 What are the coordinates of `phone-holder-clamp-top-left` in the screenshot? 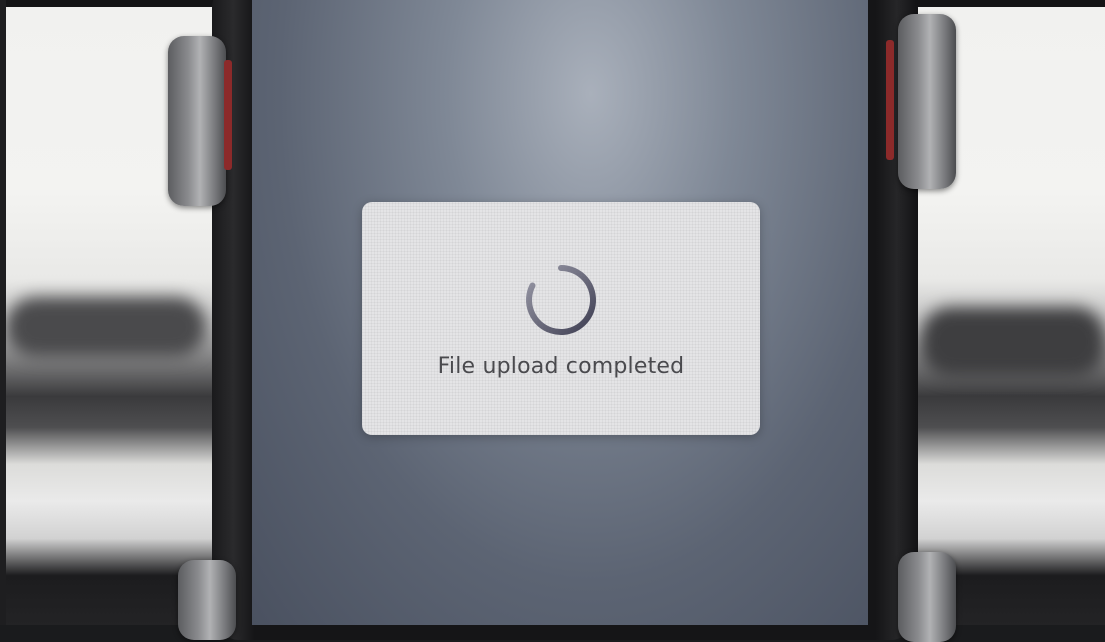 It's located at (197, 121).